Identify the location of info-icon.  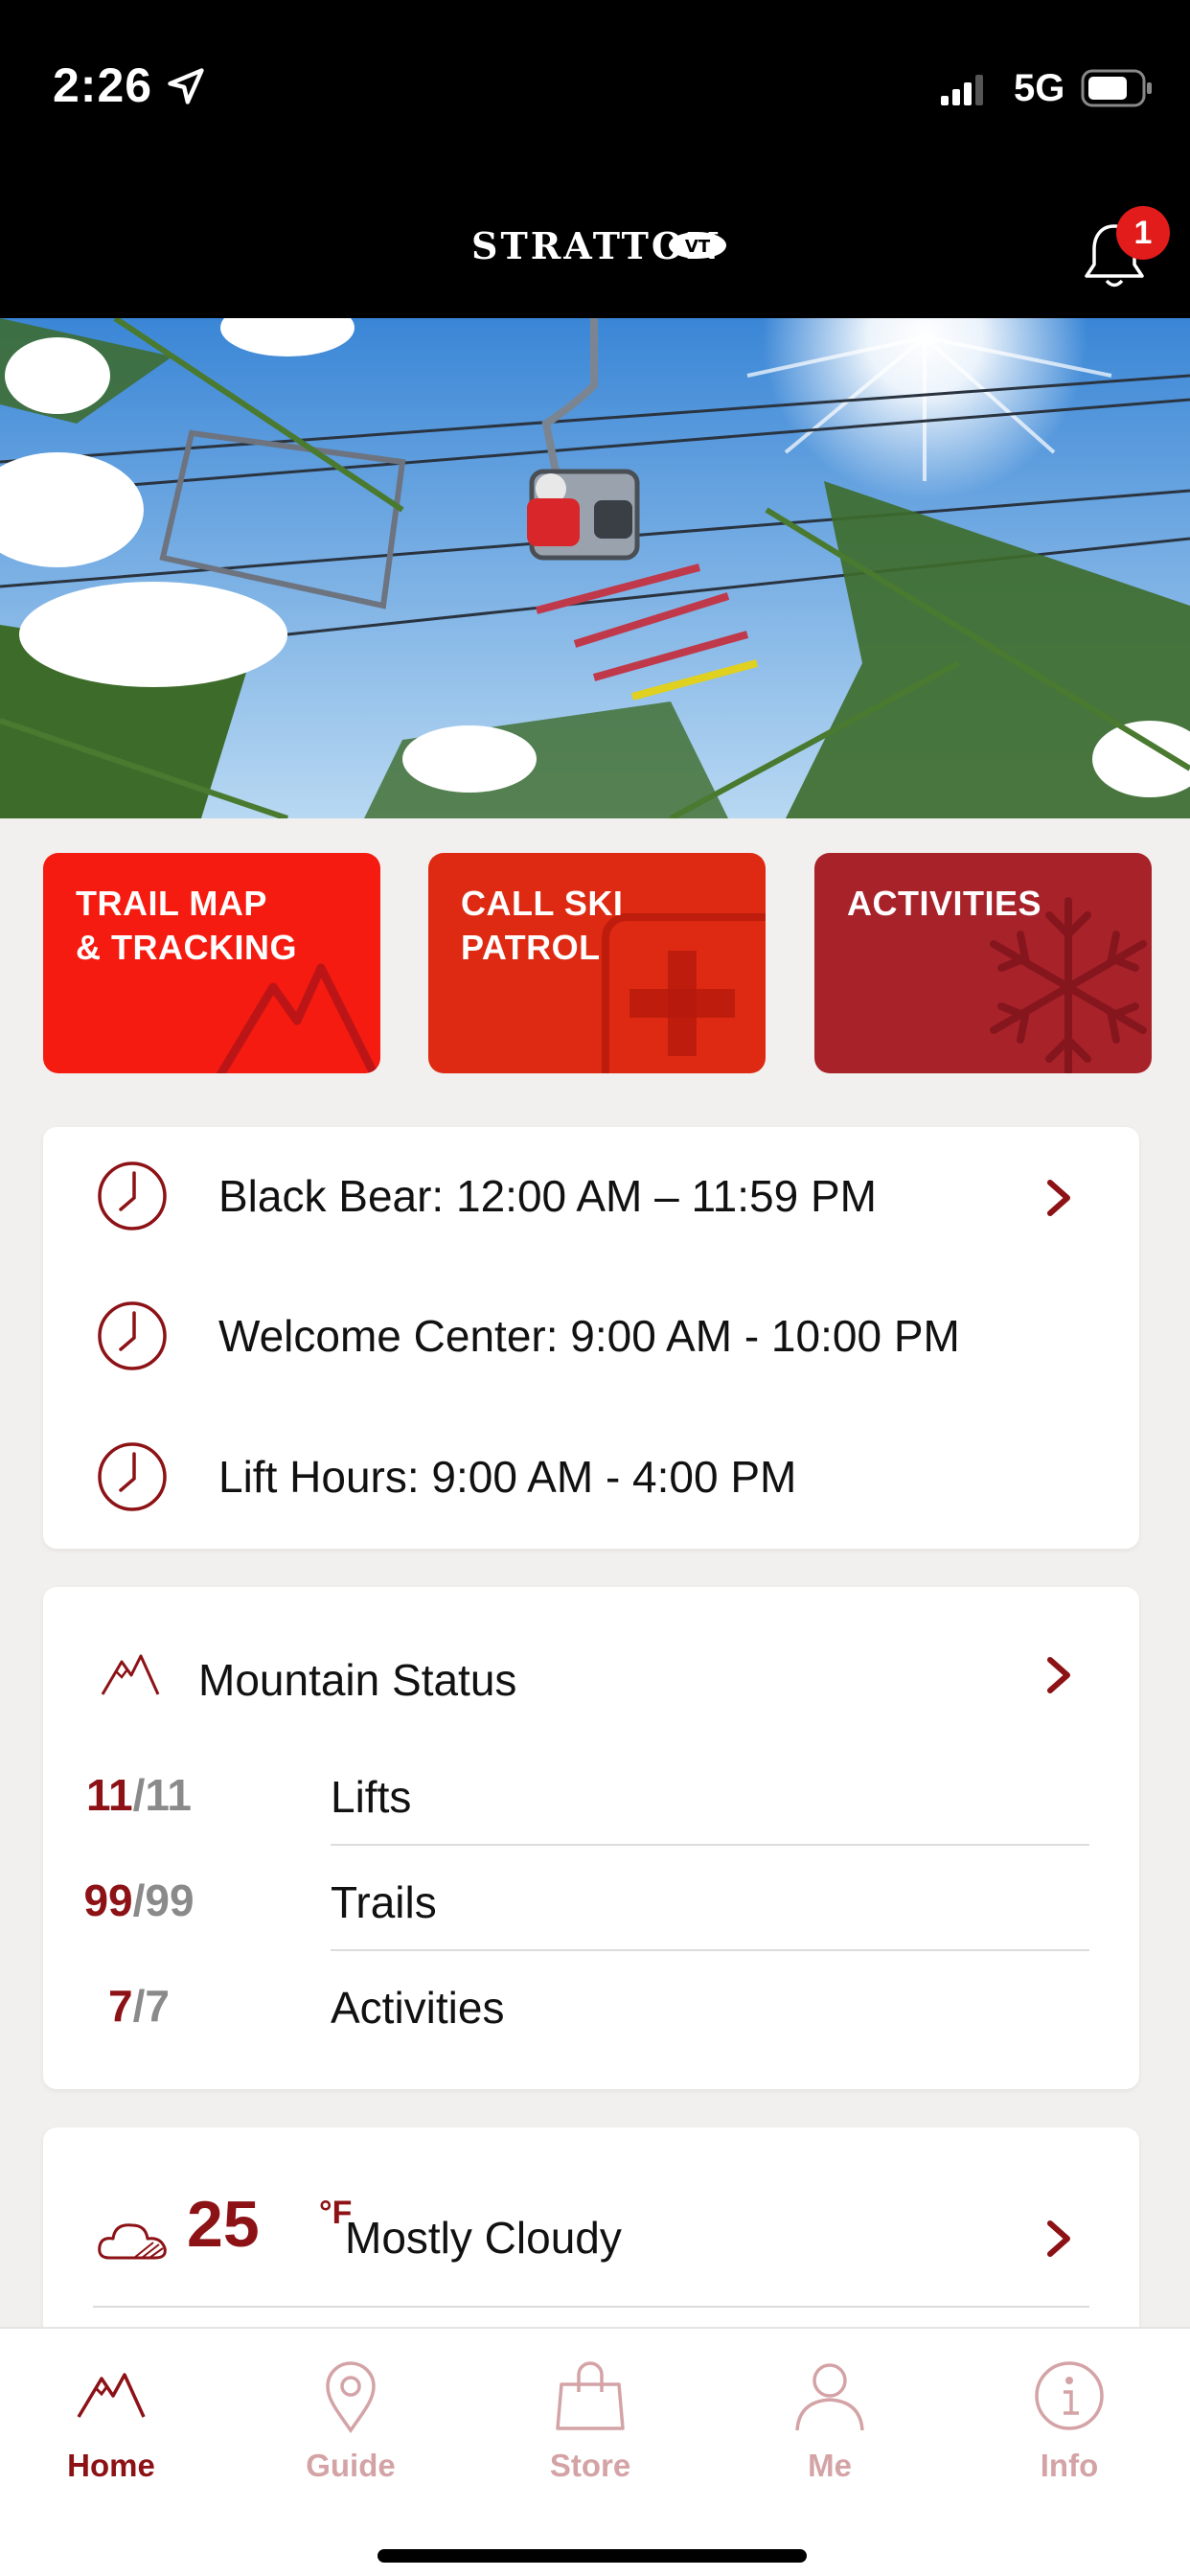
(1070, 2395).